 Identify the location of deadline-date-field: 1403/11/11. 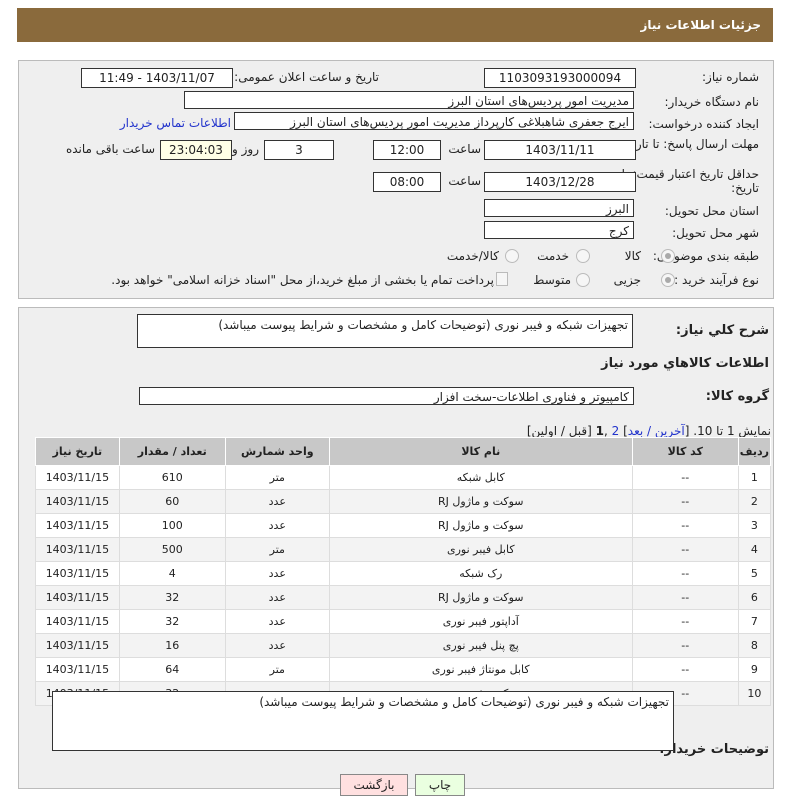
(560, 150).